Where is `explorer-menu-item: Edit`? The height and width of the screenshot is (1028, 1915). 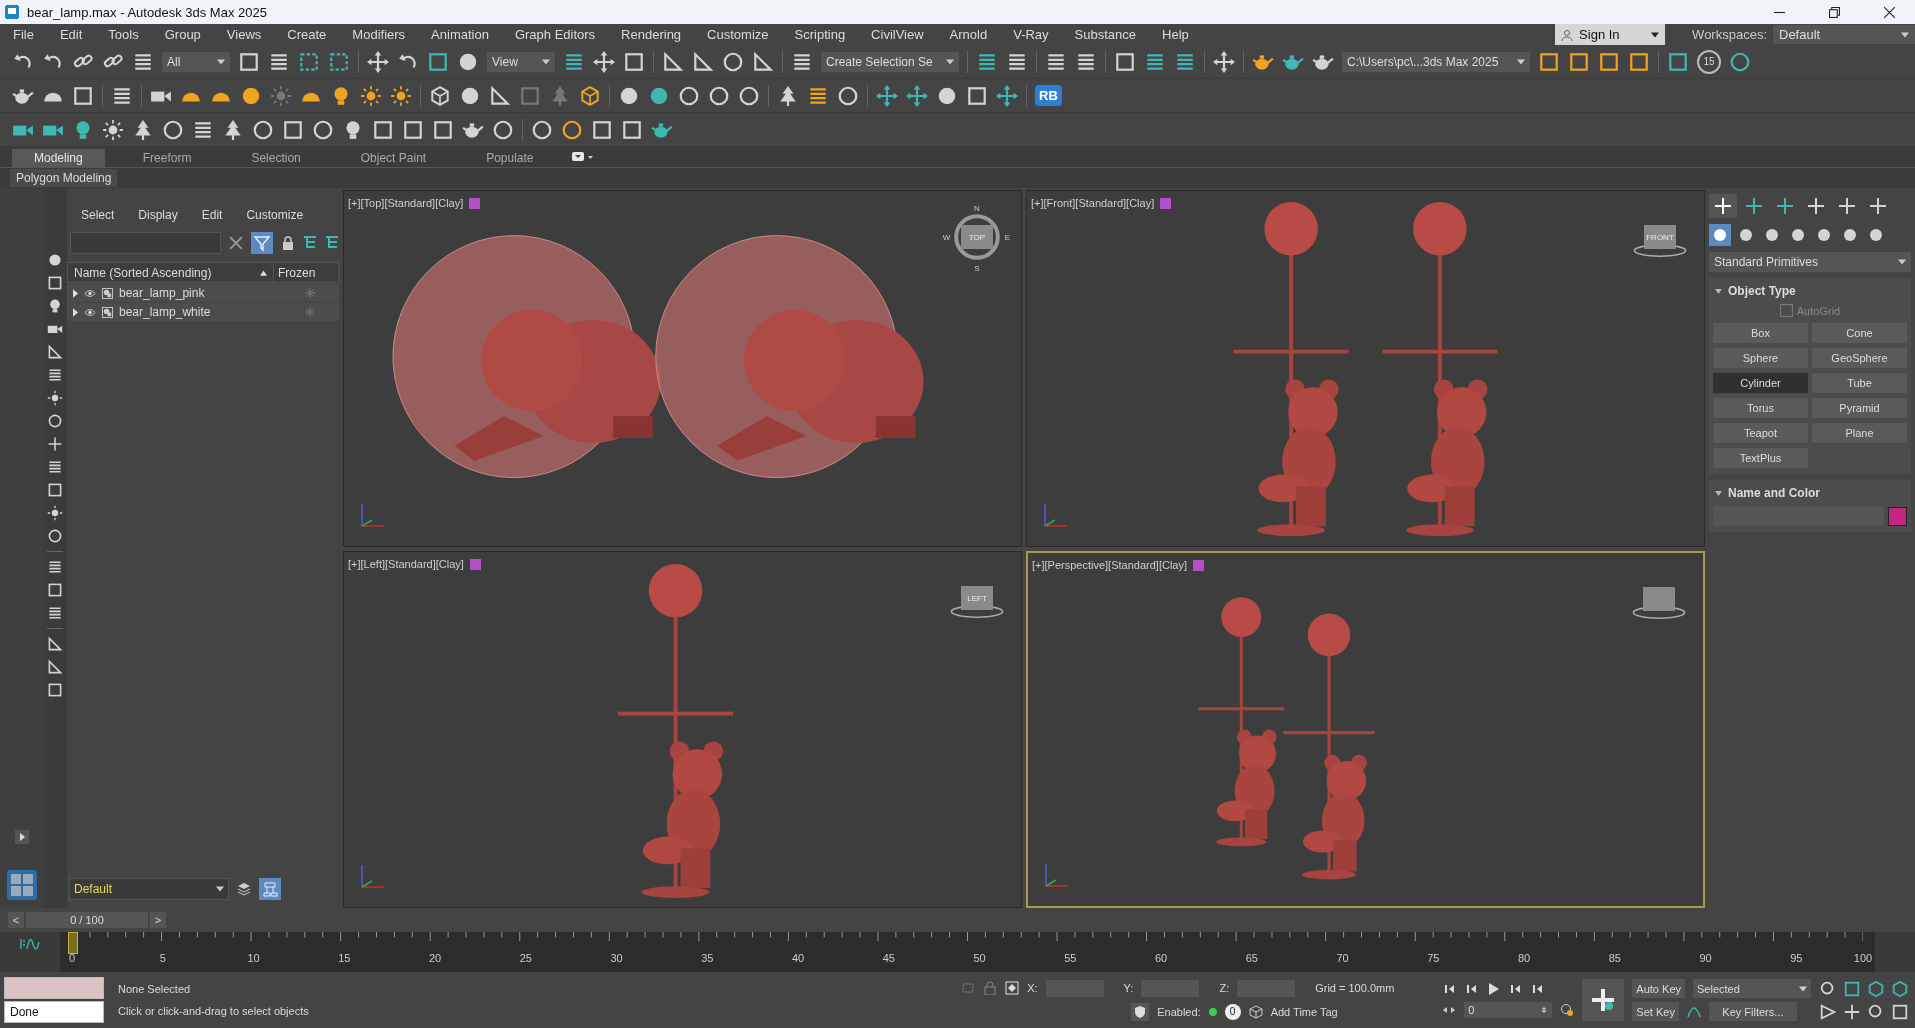 explorer-menu-item: Edit is located at coordinates (212, 215).